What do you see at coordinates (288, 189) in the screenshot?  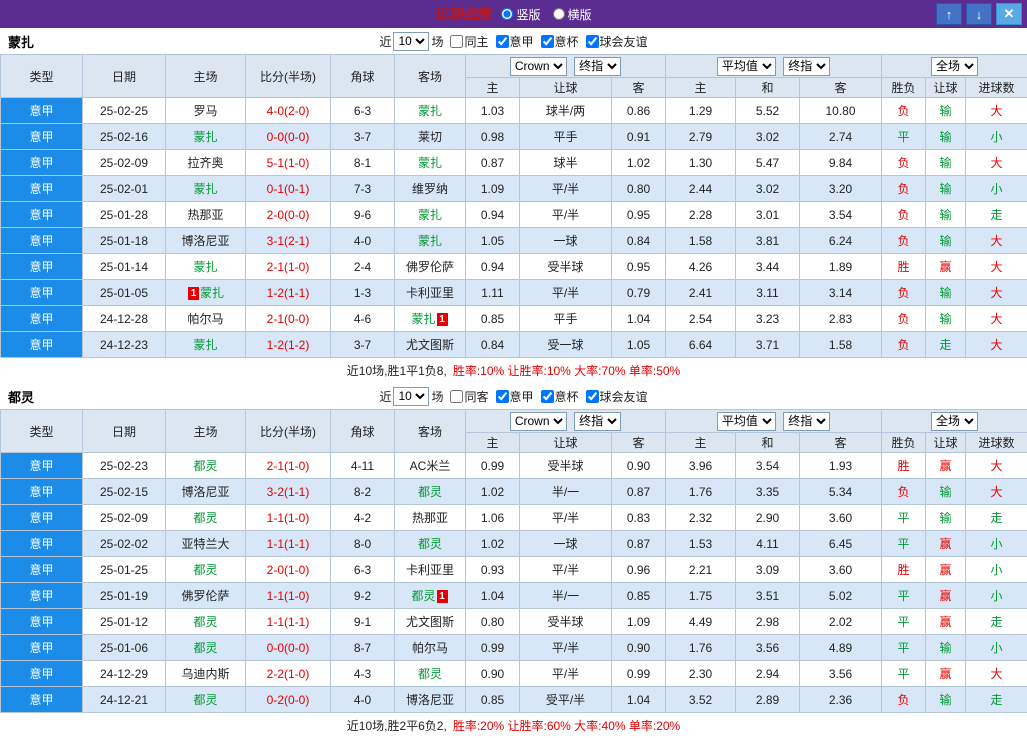 I see `score-cell: 0-1(0-1)` at bounding box center [288, 189].